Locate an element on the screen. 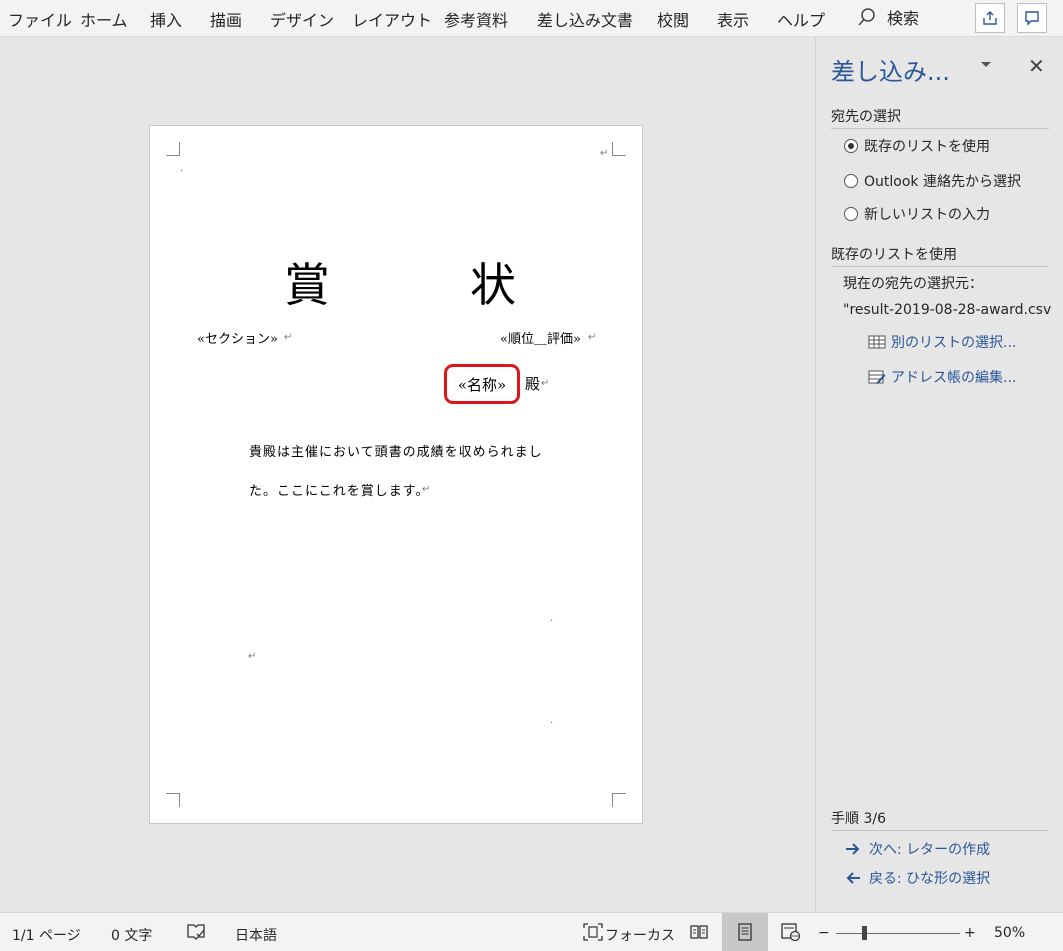 The height and width of the screenshot is (951, 1063). table-icon is located at coordinates (877, 342).